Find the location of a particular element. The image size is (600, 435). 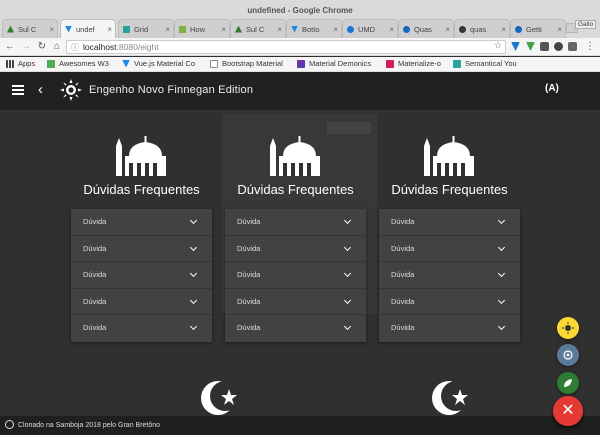

fab-target-button is located at coordinates (568, 355).